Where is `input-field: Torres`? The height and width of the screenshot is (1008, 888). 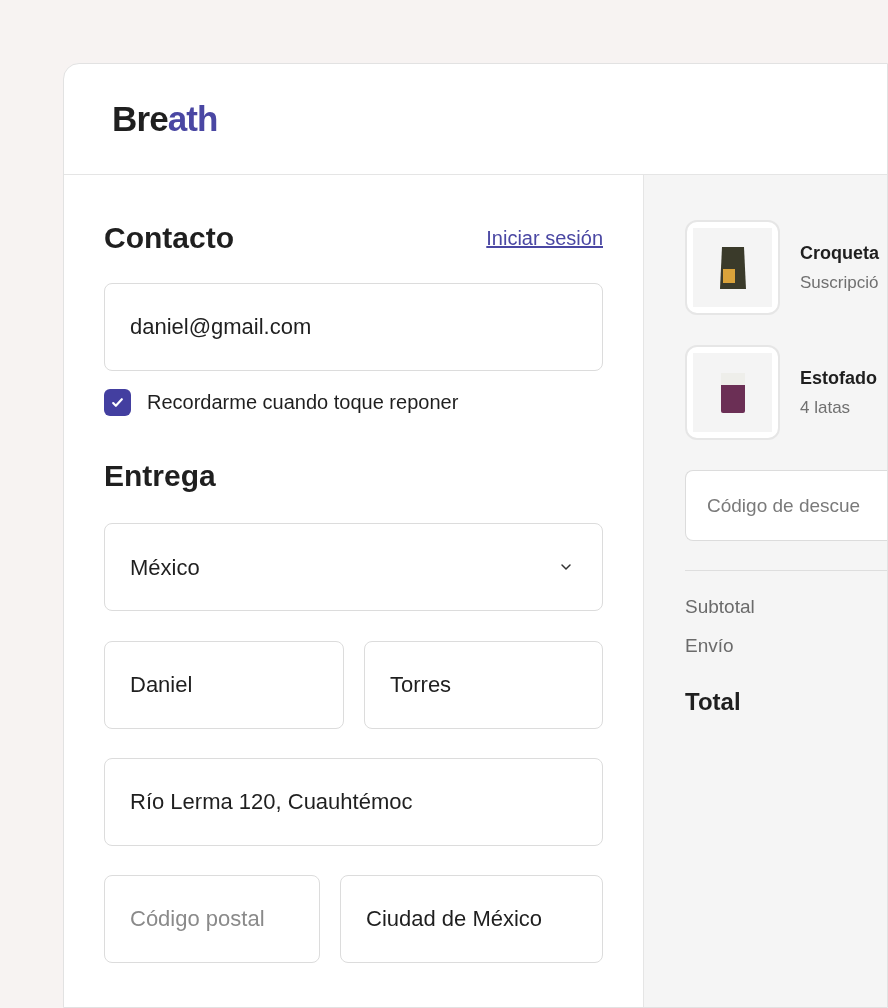 input-field: Torres is located at coordinates (483, 685).